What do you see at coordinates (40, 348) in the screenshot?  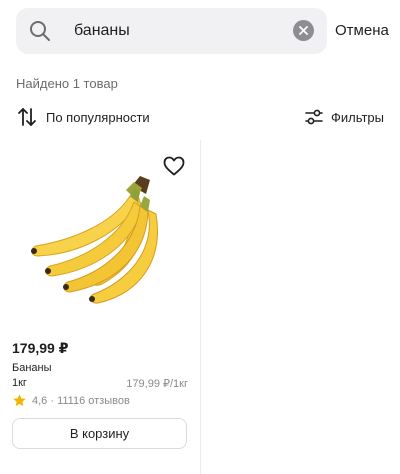 I see `product-price: 179,99 ₽` at bounding box center [40, 348].